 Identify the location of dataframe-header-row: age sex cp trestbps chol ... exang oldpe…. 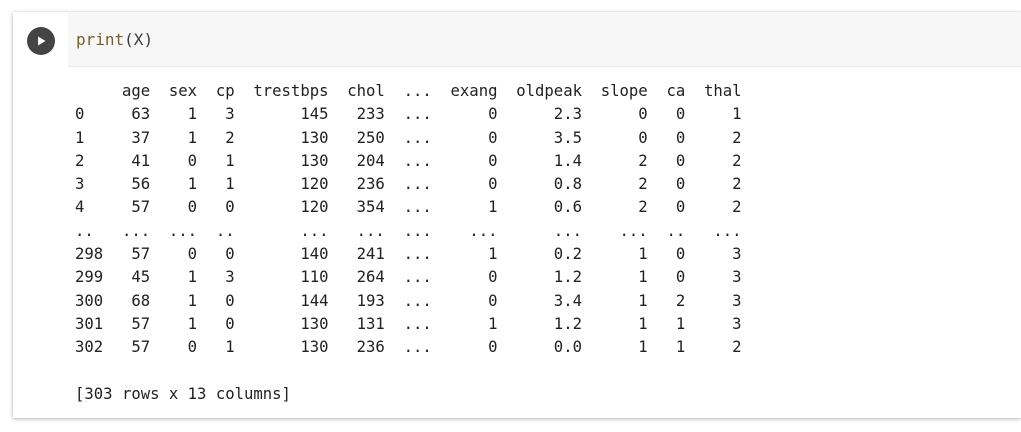
(408, 91).